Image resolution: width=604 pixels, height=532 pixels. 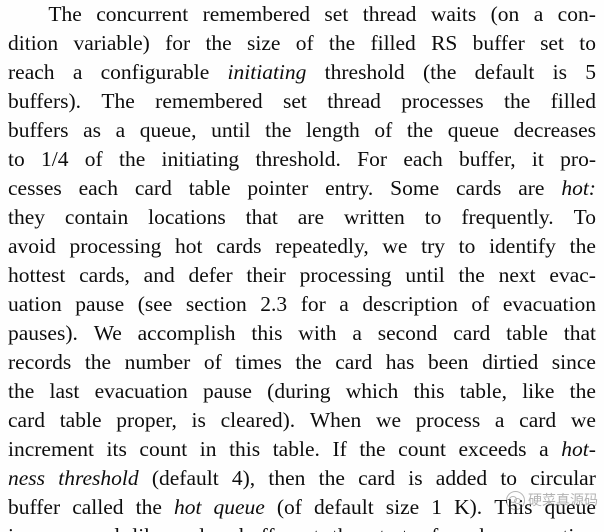 What do you see at coordinates (527, 333) in the screenshot?
I see `word: table` at bounding box center [527, 333].